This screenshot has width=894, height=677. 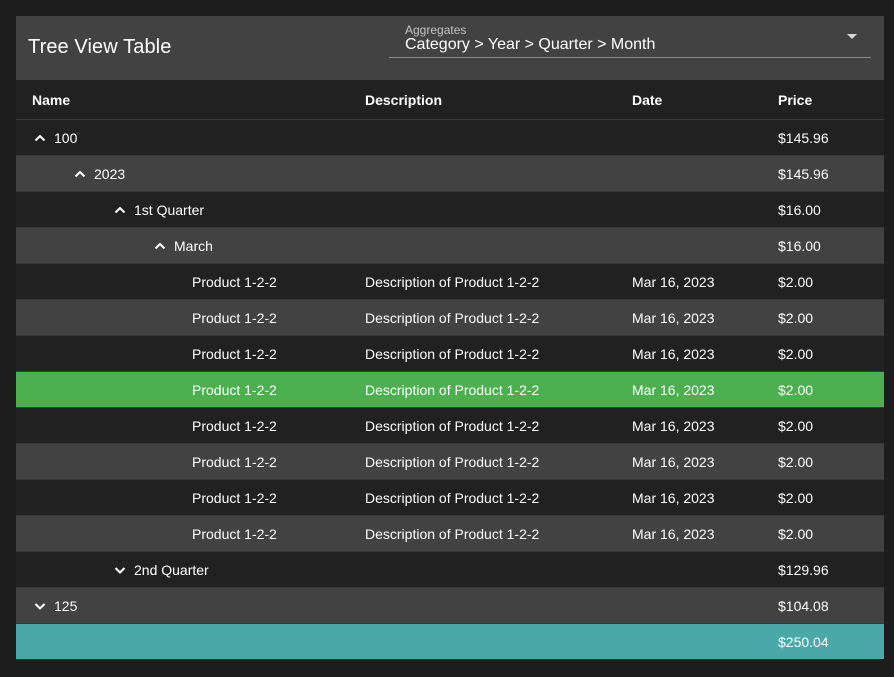 What do you see at coordinates (530, 44) in the screenshot?
I see `aggregates-value: Category > Year > Quarter > Month` at bounding box center [530, 44].